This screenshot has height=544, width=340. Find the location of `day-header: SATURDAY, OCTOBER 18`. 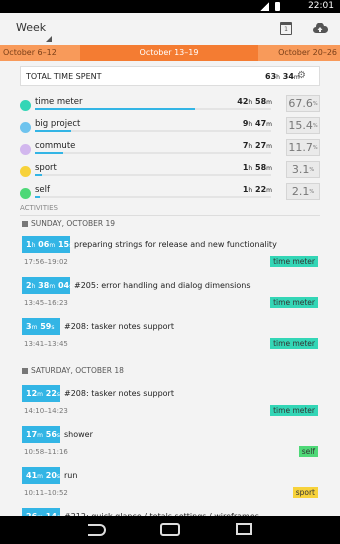

day-header: SATURDAY, OCTOBER 18 is located at coordinates (73, 370).